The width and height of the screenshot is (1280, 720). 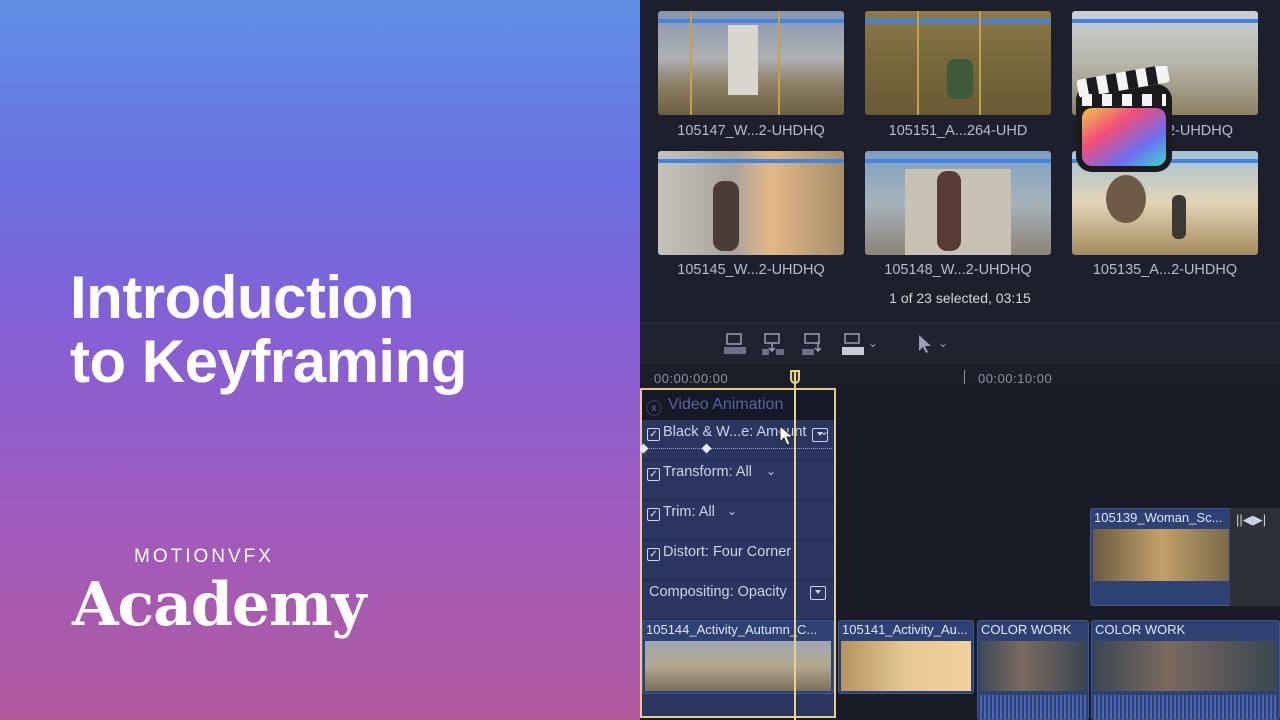 What do you see at coordinates (738, 440) in the screenshot?
I see `param-row-black-white: ✓ Black & W...e: Amount ⌄` at bounding box center [738, 440].